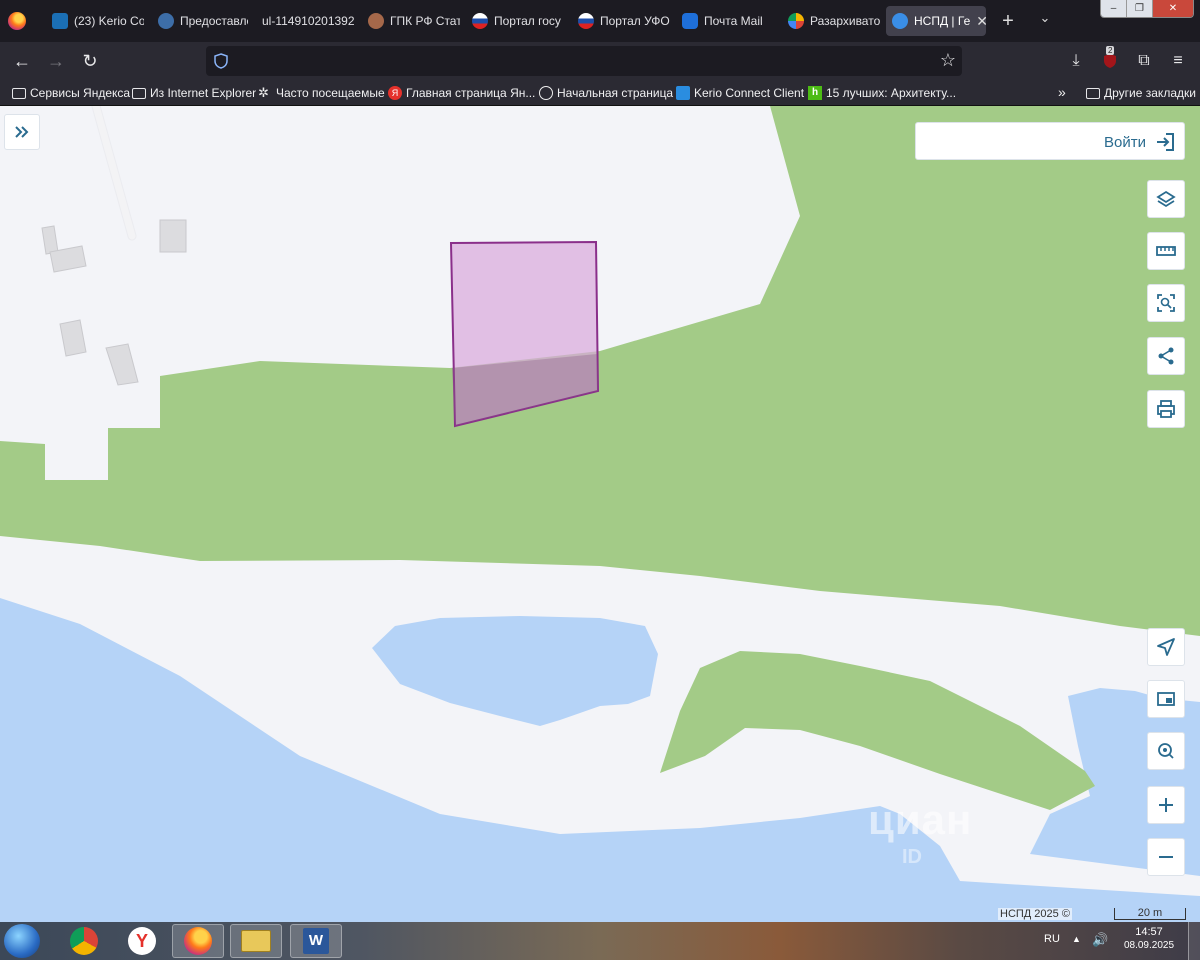 Image resolution: width=1200 pixels, height=960 pixels. Describe the element at coordinates (411, 21) in the screenshot. I see `tab-gpk-rf: ГПК РФ Стат` at that location.